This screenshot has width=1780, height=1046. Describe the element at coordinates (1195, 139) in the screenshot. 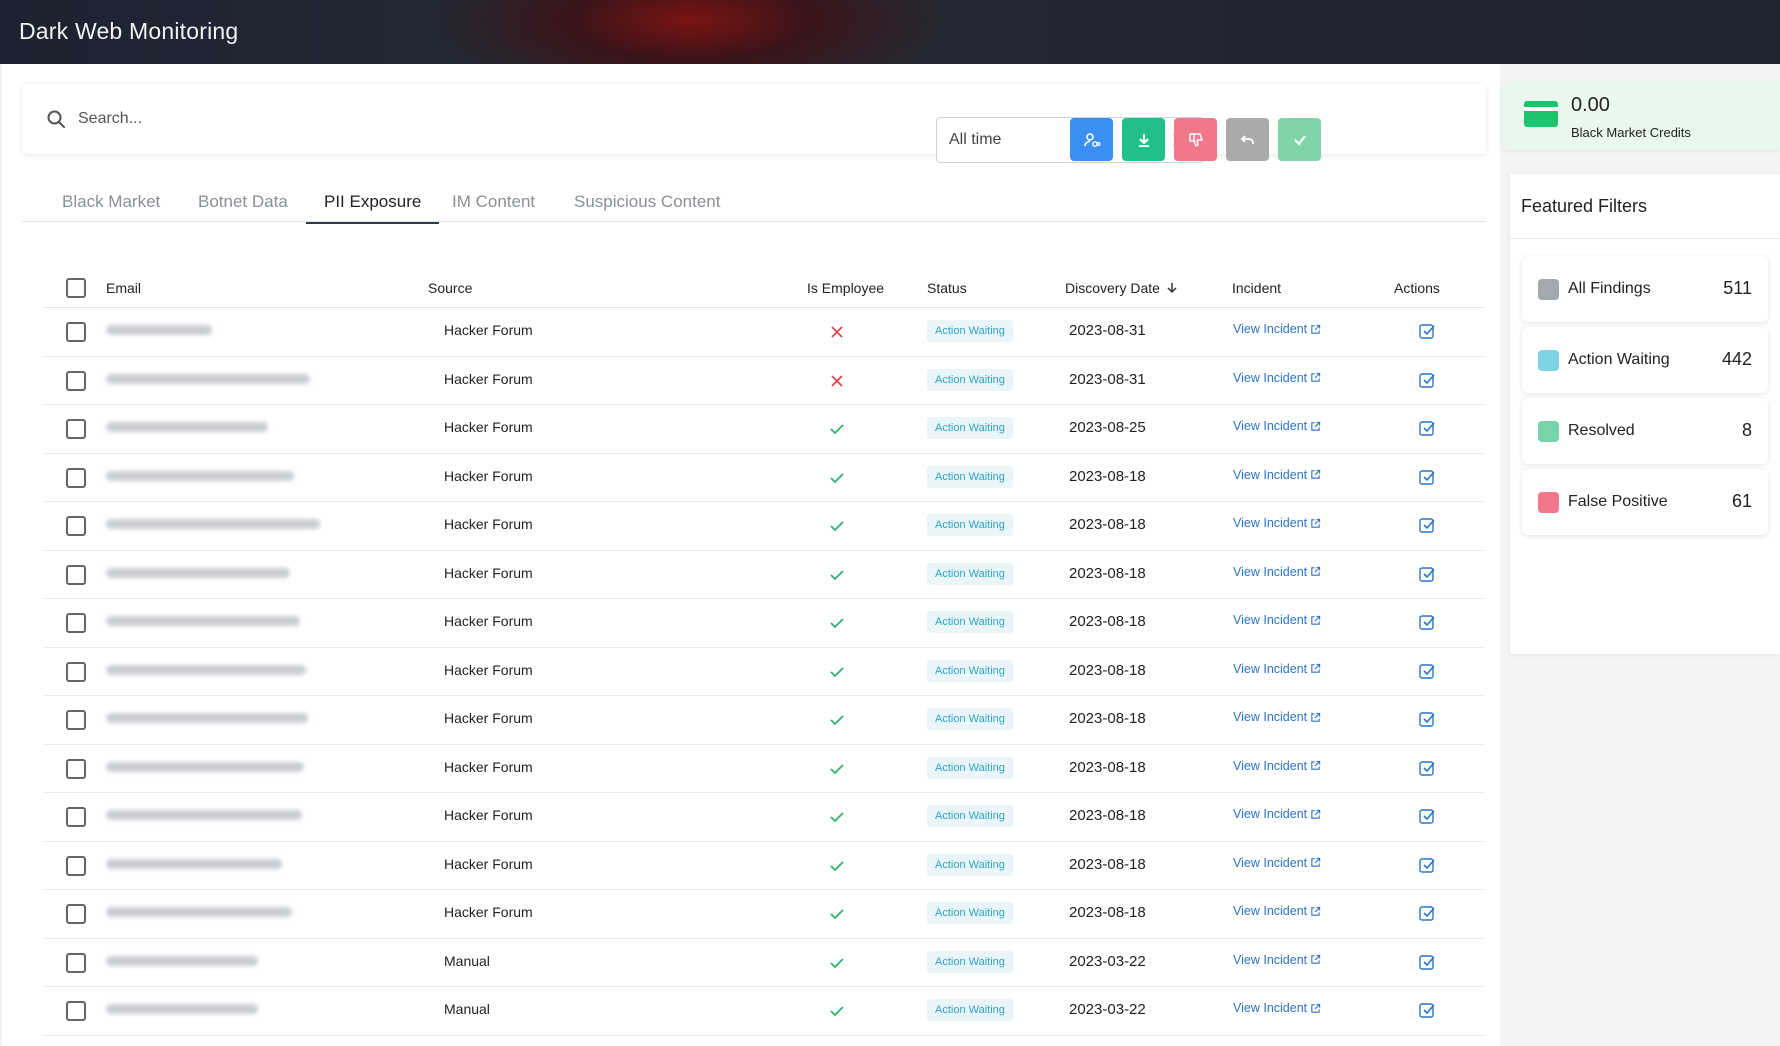

I see `false-positive-button` at that location.